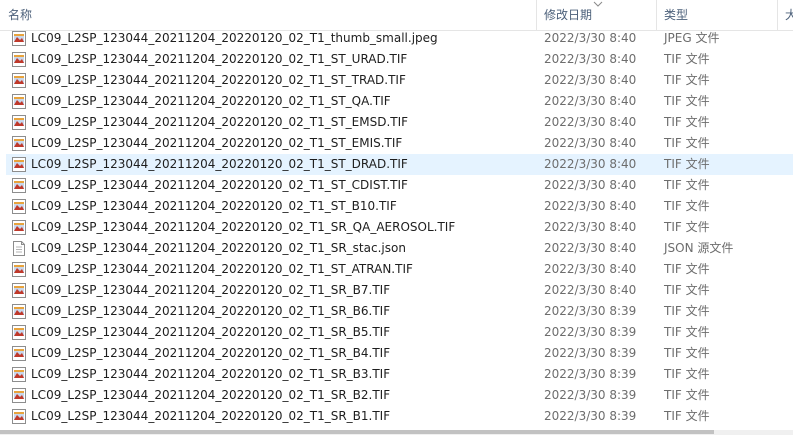  What do you see at coordinates (676, 15) in the screenshot?
I see `column-header-type: 类型` at bounding box center [676, 15].